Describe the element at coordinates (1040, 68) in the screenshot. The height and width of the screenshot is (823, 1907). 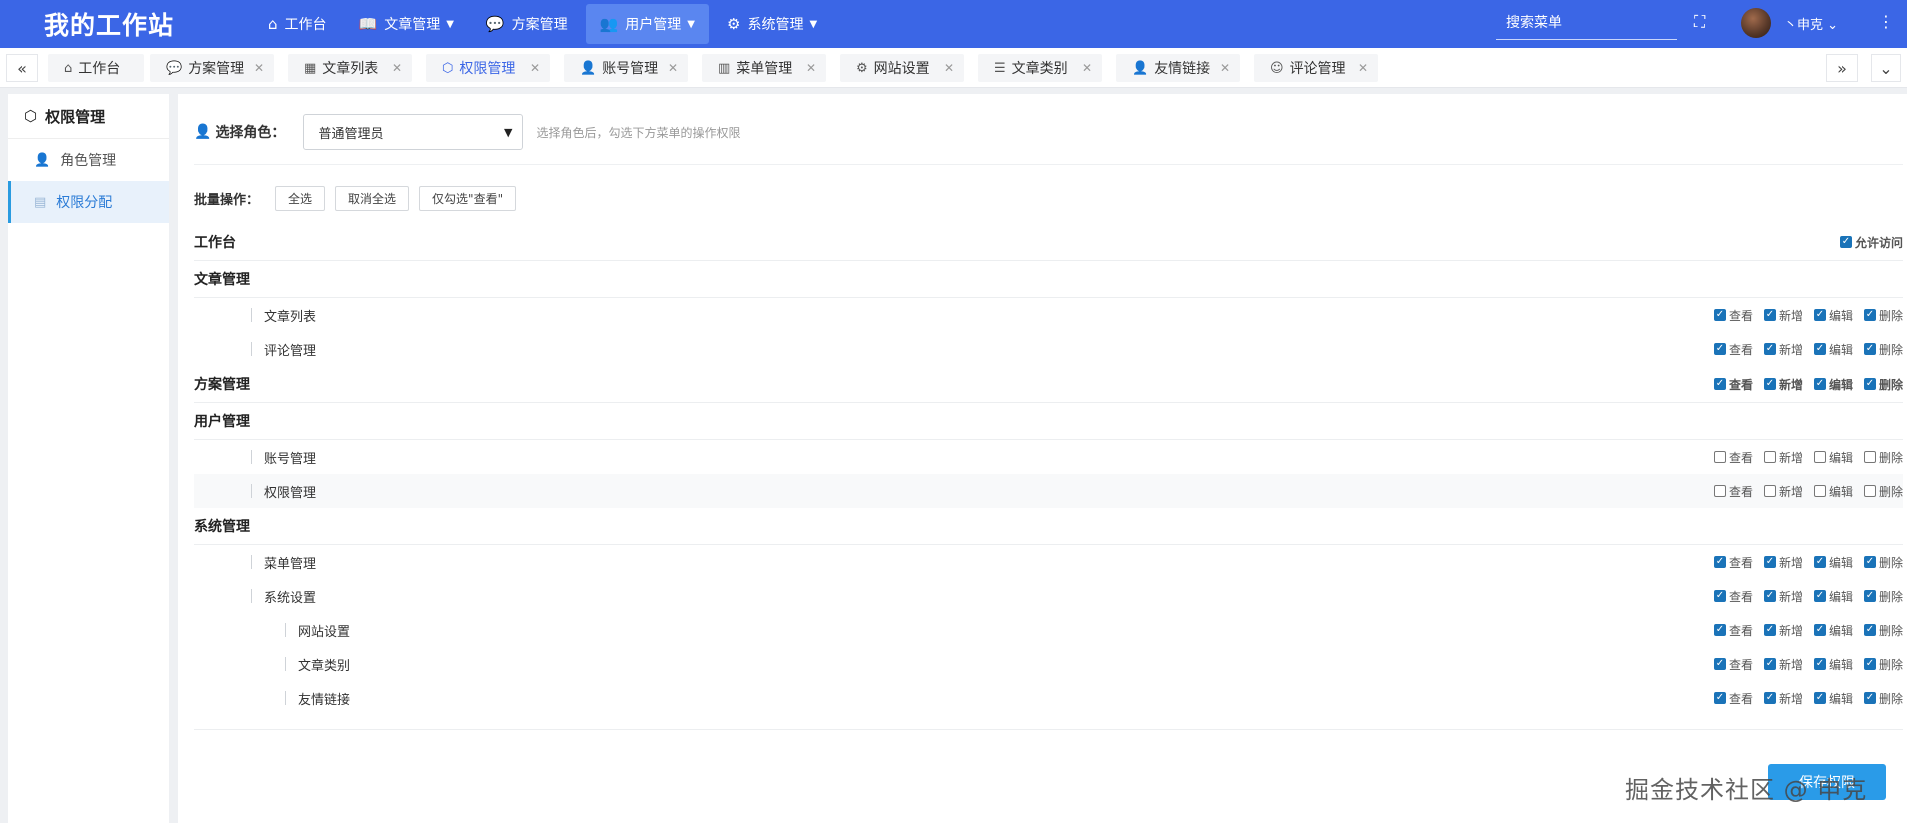
I see `tab-7: ☰ 文章类别 ✕` at that location.